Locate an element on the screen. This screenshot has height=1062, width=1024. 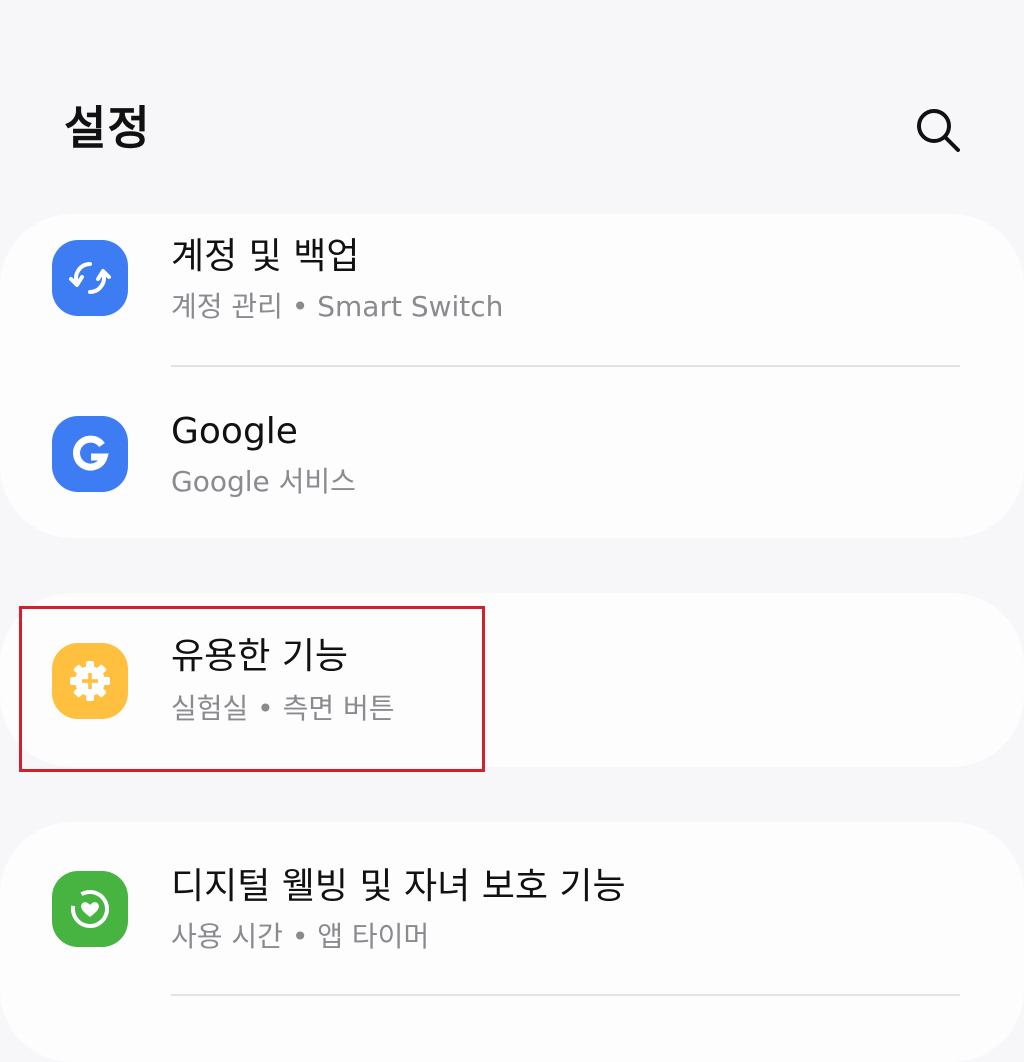
item-title: 유용한 기능 is located at coordinates (260, 656).